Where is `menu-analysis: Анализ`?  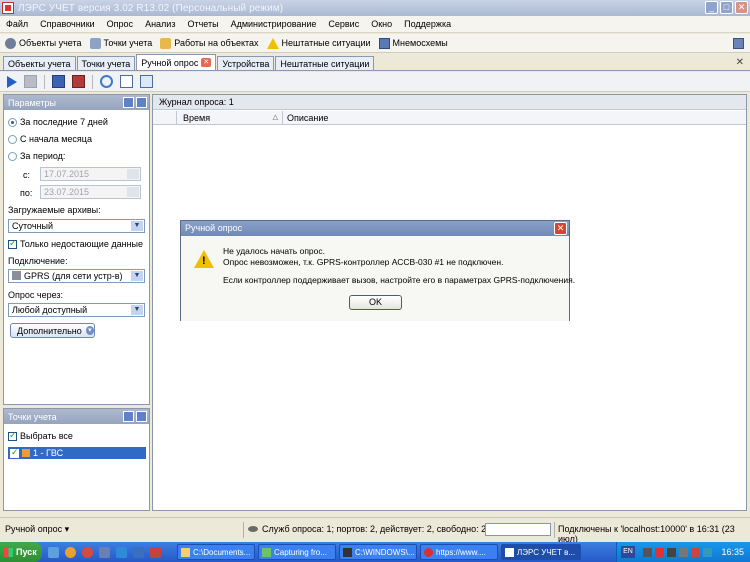 menu-analysis: Анализ is located at coordinates (160, 24).